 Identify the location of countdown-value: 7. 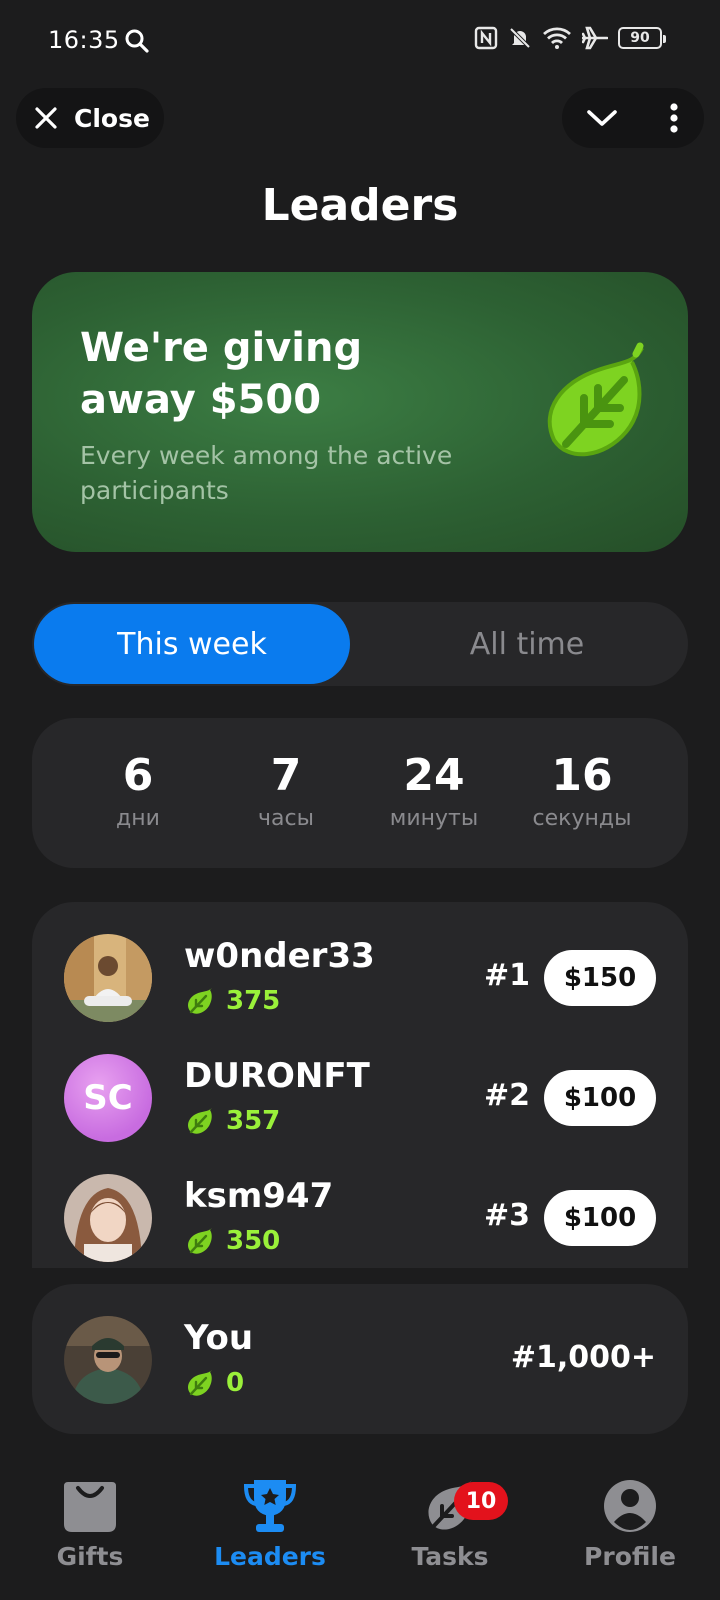
(286, 775).